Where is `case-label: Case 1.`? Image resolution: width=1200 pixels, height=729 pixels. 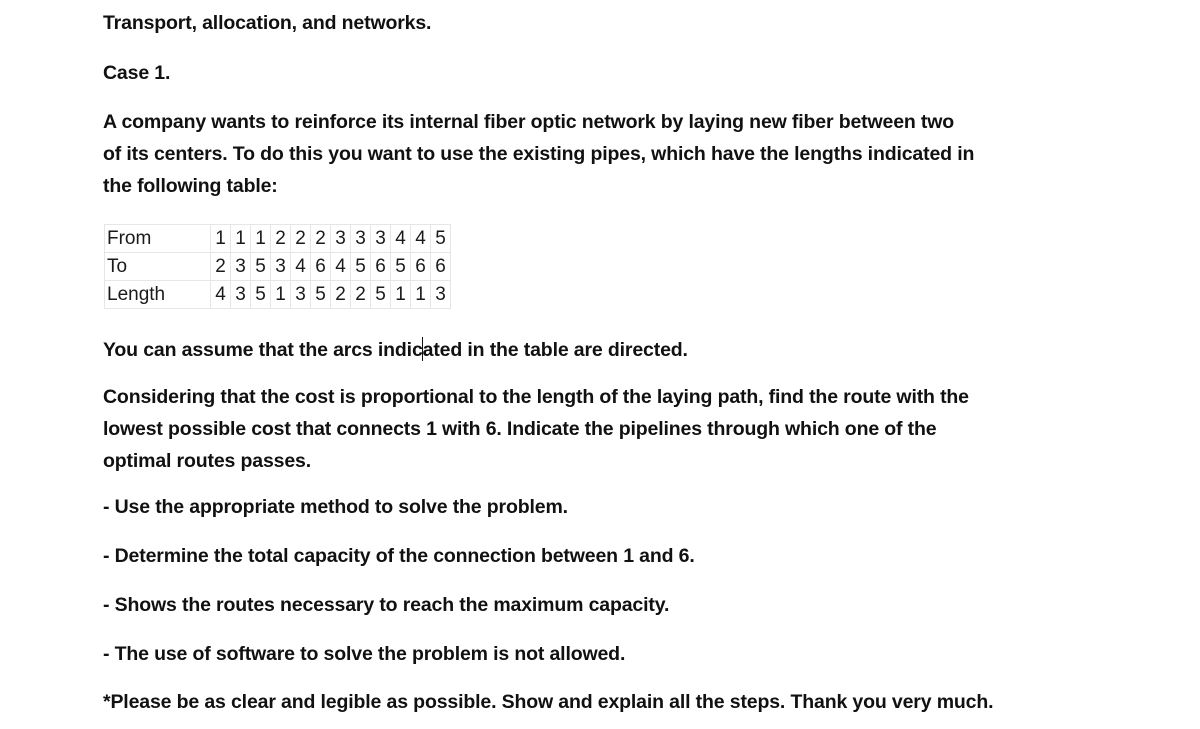 case-label: Case 1. is located at coordinates (137, 73).